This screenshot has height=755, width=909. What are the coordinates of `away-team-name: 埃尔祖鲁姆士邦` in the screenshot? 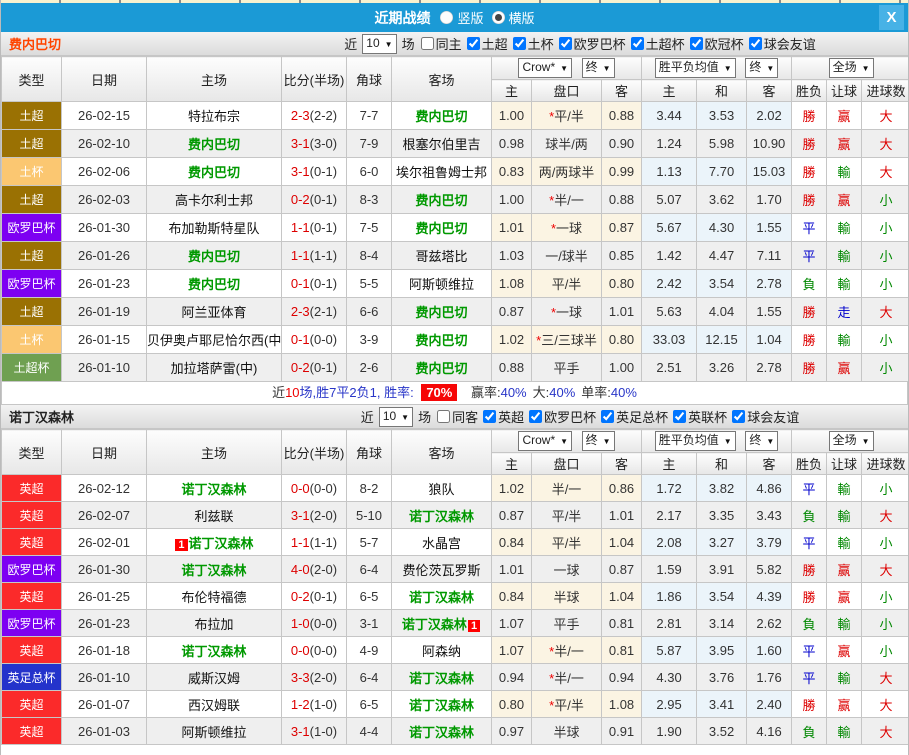 It's located at (441, 172).